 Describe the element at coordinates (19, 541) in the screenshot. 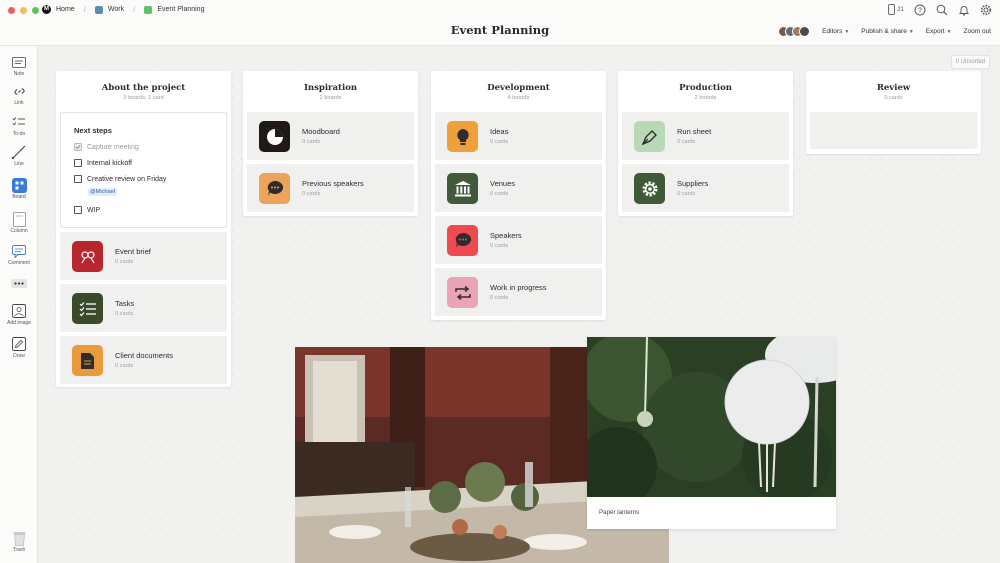

I see `tool-trash: Trash` at that location.